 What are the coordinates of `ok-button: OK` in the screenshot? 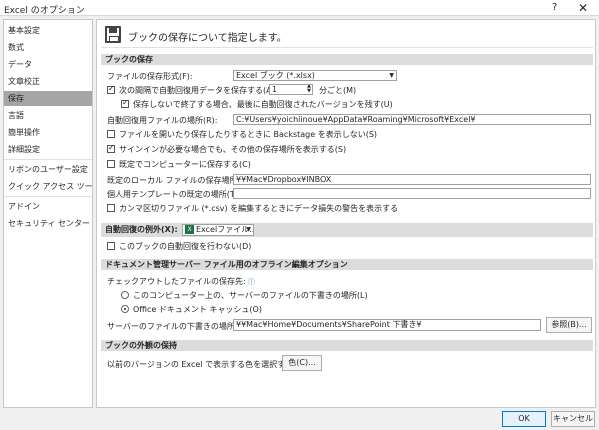 It's located at (524, 419).